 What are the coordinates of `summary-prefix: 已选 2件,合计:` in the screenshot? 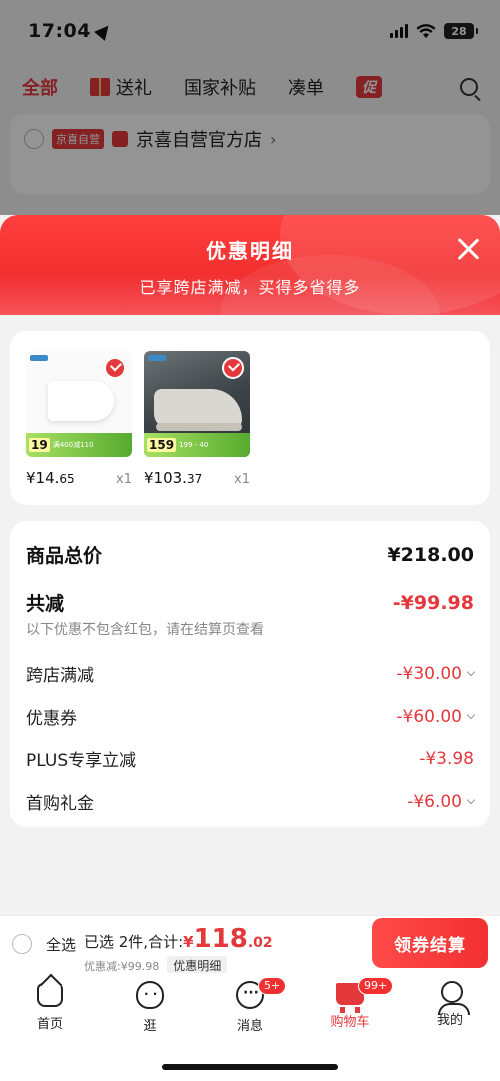 It's located at (134, 942).